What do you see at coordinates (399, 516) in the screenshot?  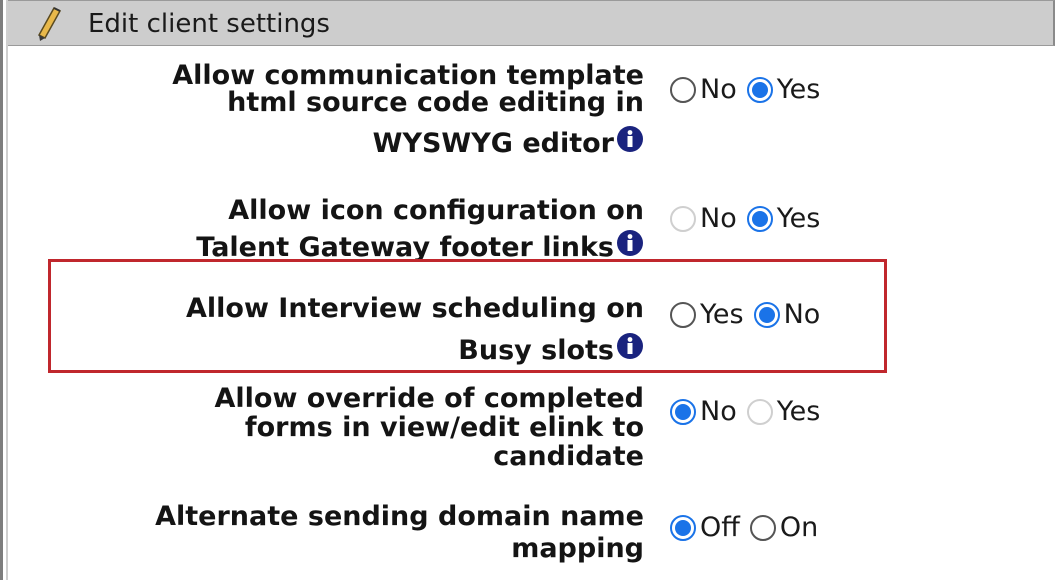 I see `label-line: Alternate sending domain name` at bounding box center [399, 516].